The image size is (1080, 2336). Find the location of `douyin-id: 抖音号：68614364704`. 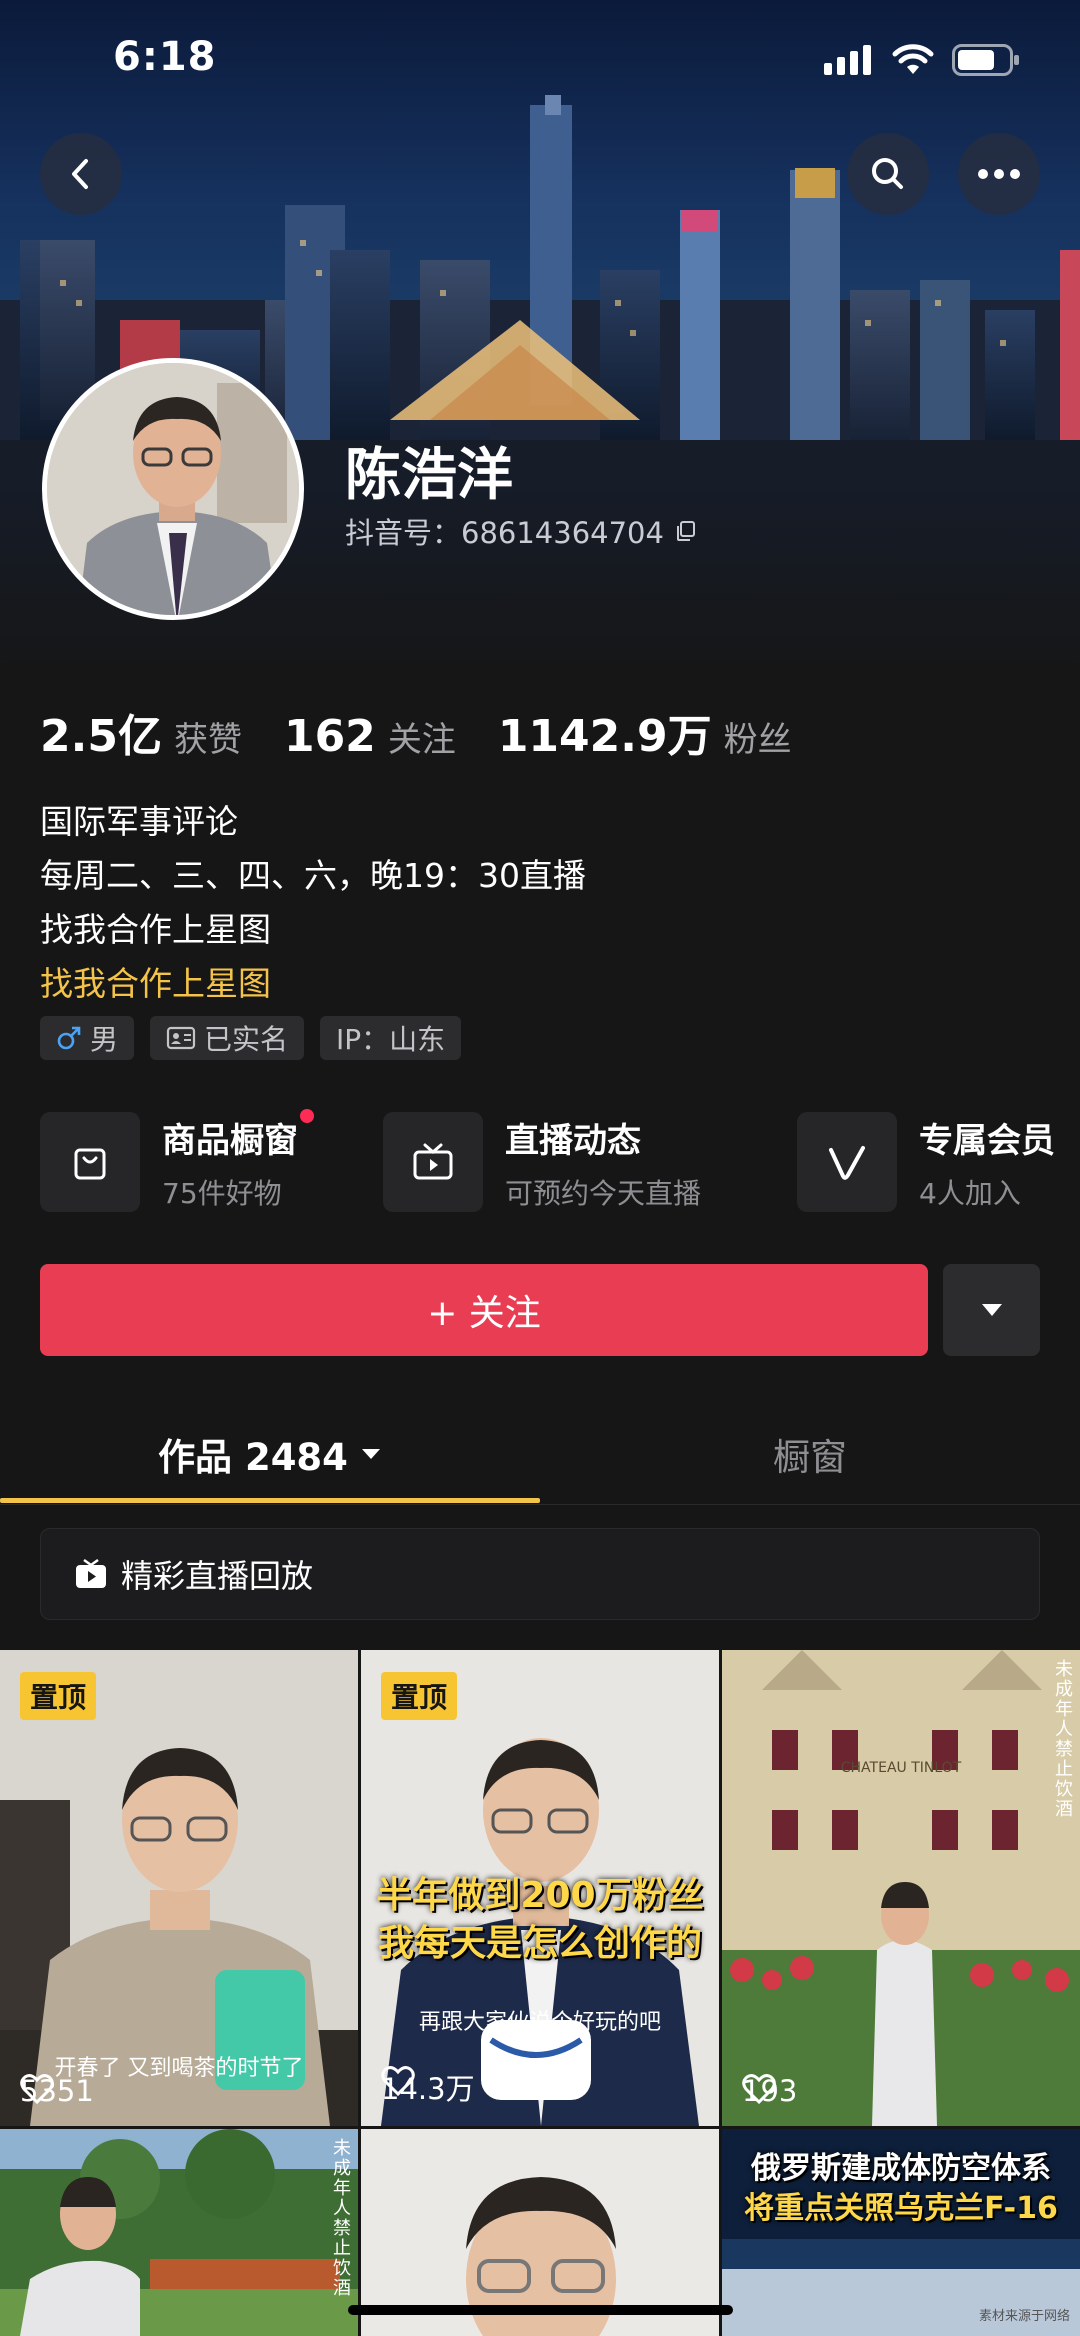

douyin-id: 抖音号：68614364704 is located at coordinates (521, 531).